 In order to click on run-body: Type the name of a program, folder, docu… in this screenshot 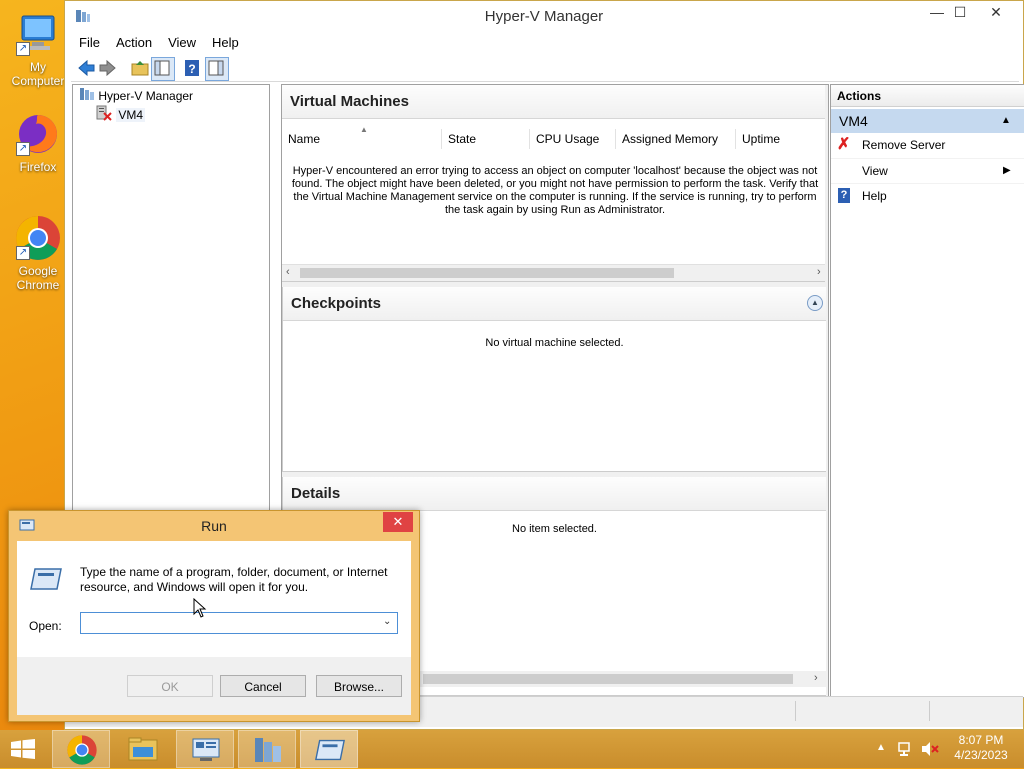, I will do `click(214, 628)`.